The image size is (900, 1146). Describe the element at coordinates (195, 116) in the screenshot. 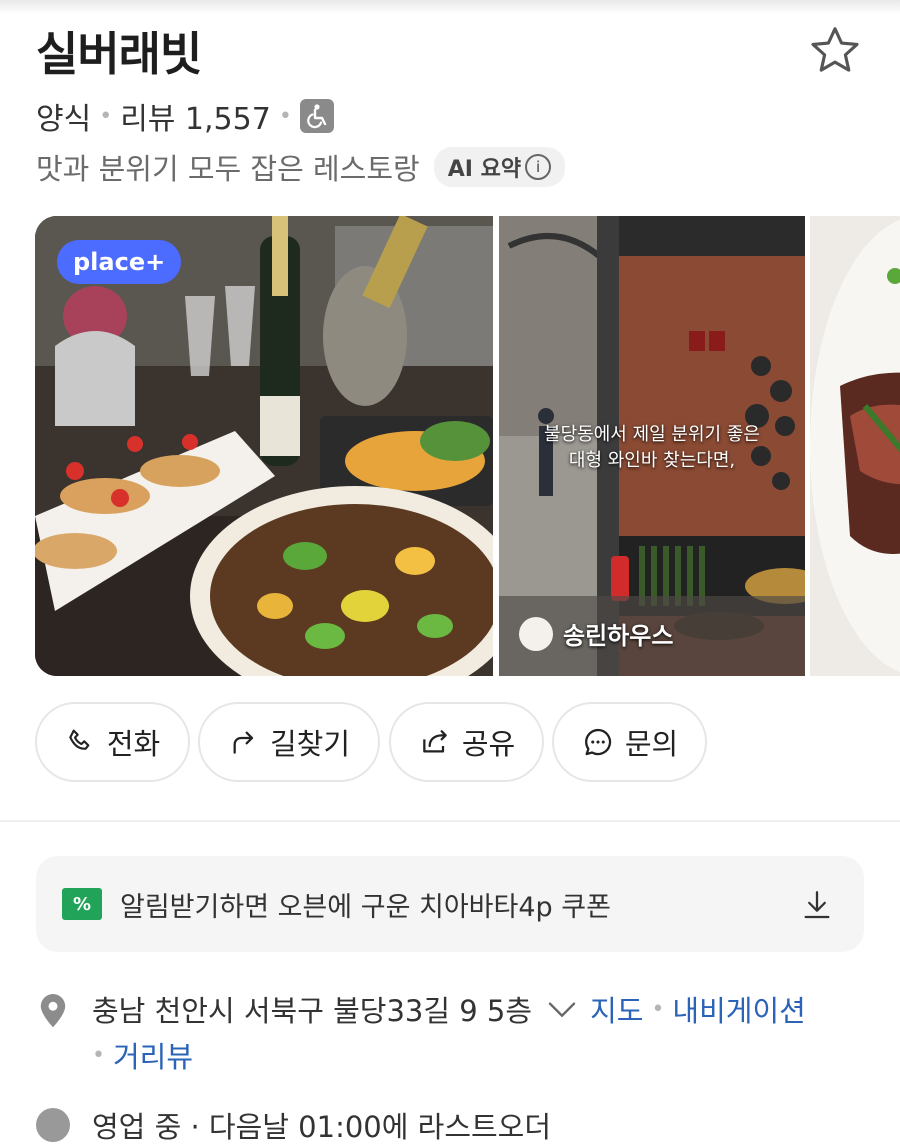

I see `review-count-link: 리뷰 1,557` at that location.